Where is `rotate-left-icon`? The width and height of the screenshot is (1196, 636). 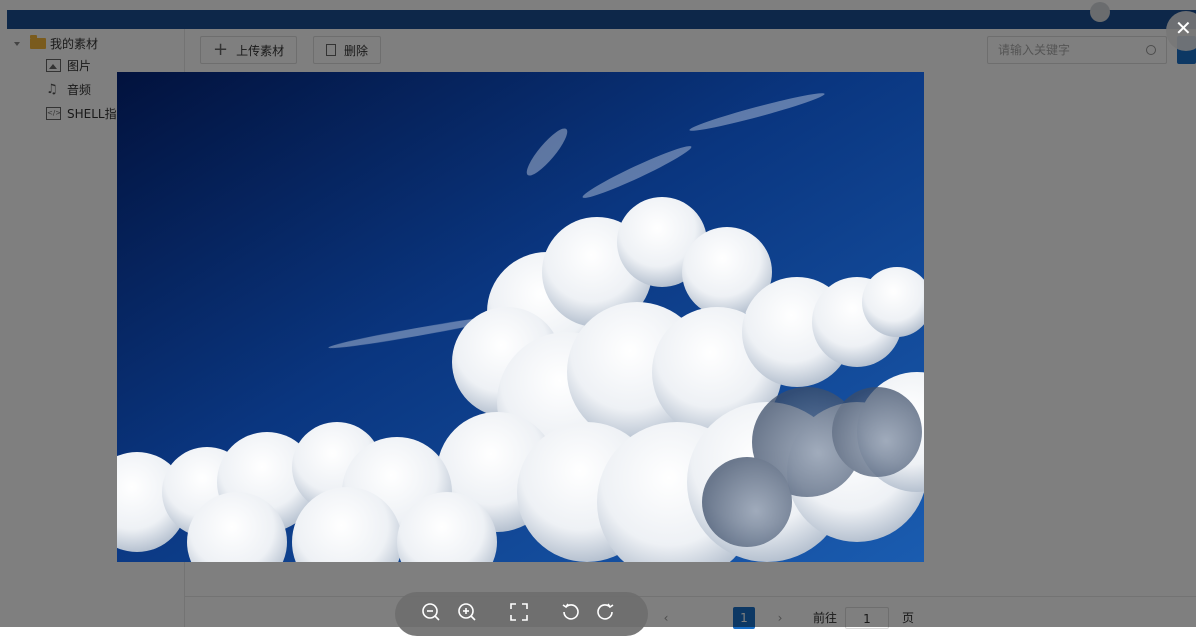 rotate-left-icon is located at coordinates (571, 612).